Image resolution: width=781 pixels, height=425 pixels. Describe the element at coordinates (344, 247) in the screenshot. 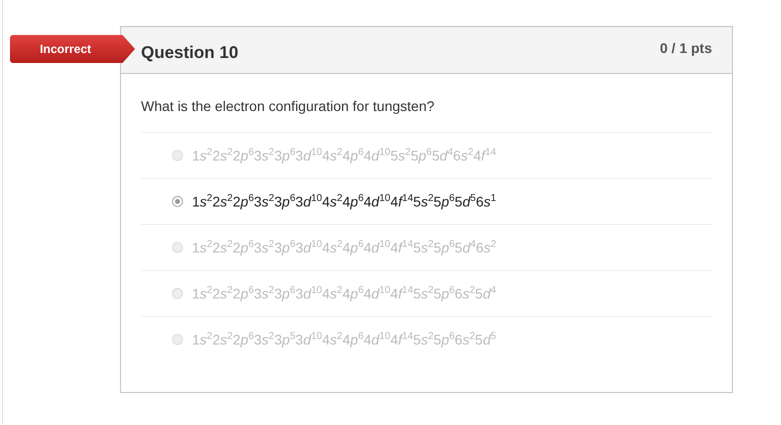

I see `answer-text: 1s$^{2}$2s$^{2}$2p$^{6}$3s$^{2}$3p$^{6}$3d$^{10}$4s$^{2}$4p$^{6}$4d$^{10}$4f$^{14}$5s$^{2}$5p$^{6}$5d$^{4}$6s$^{2}$` at that location.